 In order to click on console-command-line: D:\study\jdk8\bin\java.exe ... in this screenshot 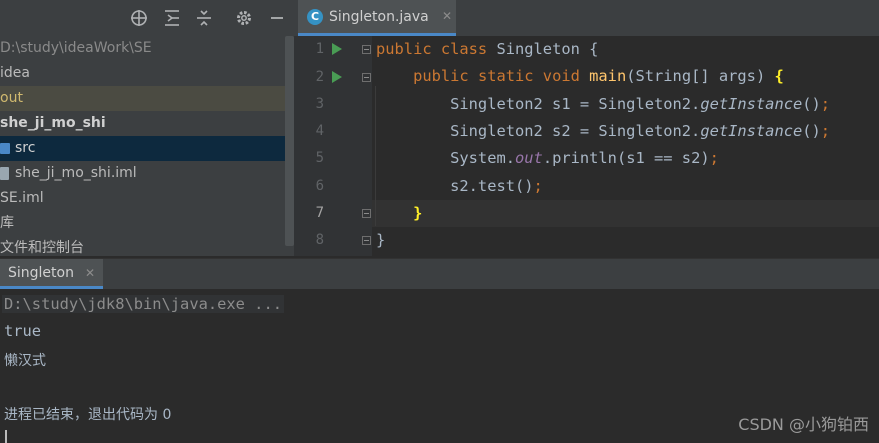, I will do `click(143, 304)`.